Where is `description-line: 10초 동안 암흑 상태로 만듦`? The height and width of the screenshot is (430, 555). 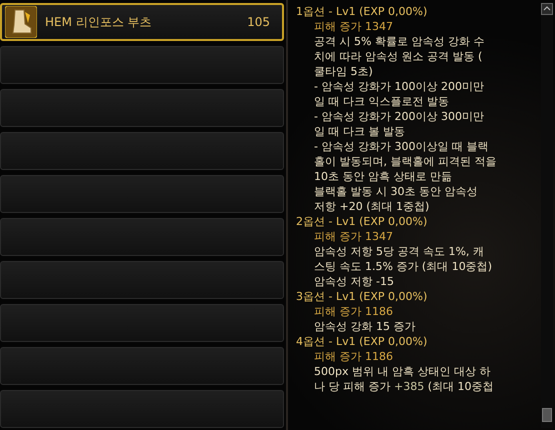
description-line: 10초 동안 암흑 상태로 만듦 is located at coordinates (383, 176).